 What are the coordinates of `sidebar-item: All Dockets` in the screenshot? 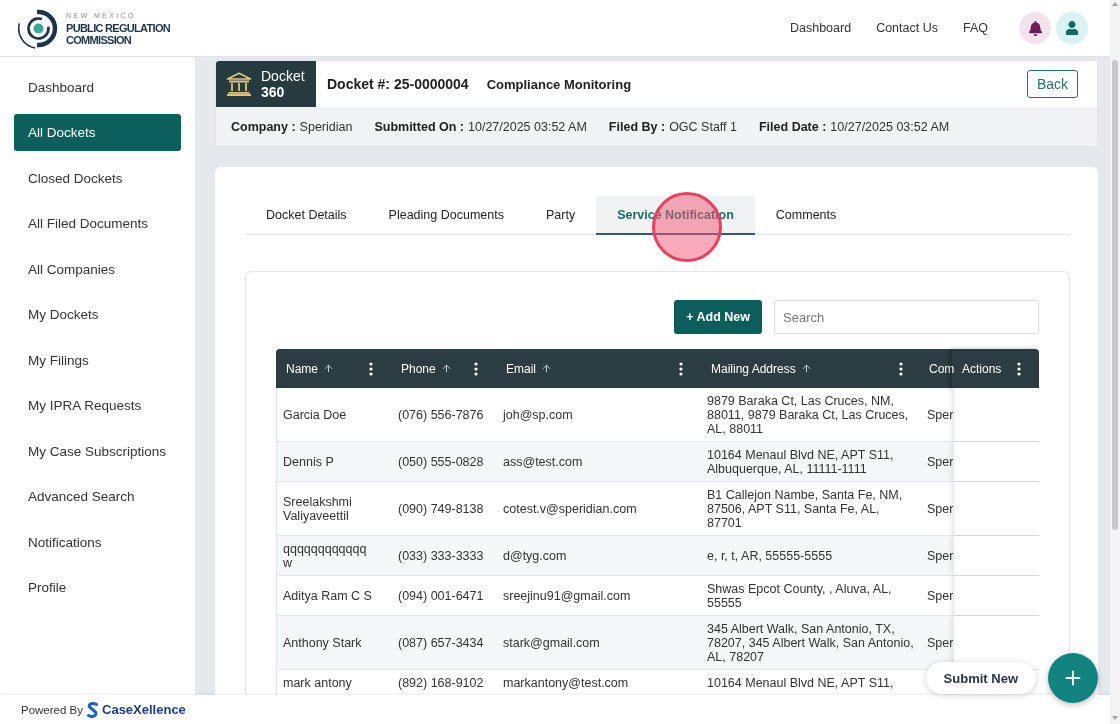 It's located at (97, 132).